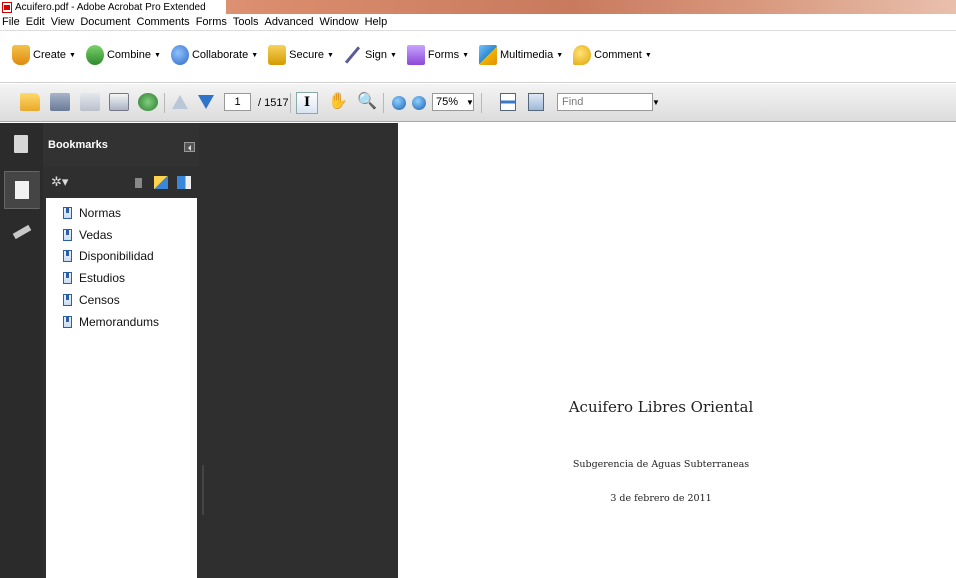 This screenshot has width=956, height=578. I want to click on bookmarks-toolbar: ✲▾, so click(121, 183).